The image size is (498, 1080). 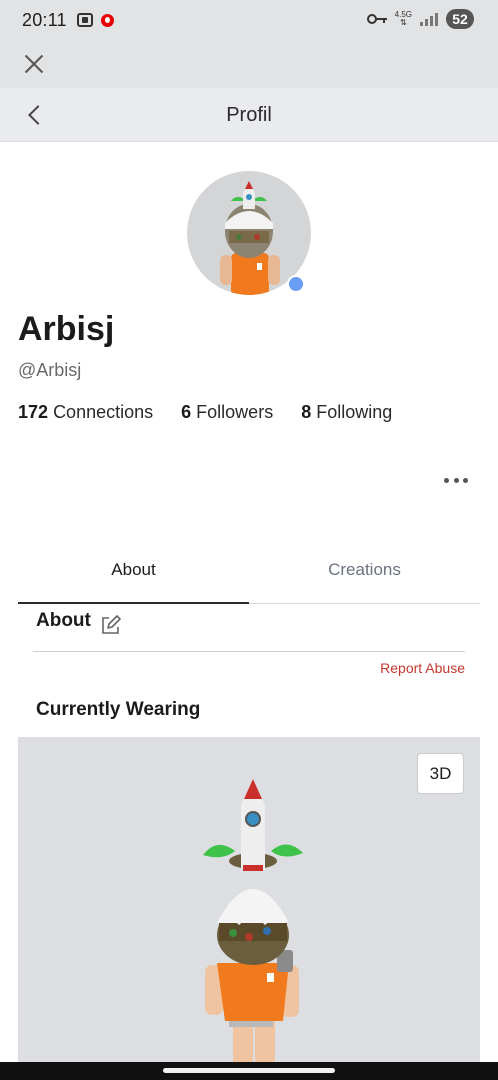 What do you see at coordinates (186, 412) in the screenshot?
I see `followers-count: 6` at bounding box center [186, 412].